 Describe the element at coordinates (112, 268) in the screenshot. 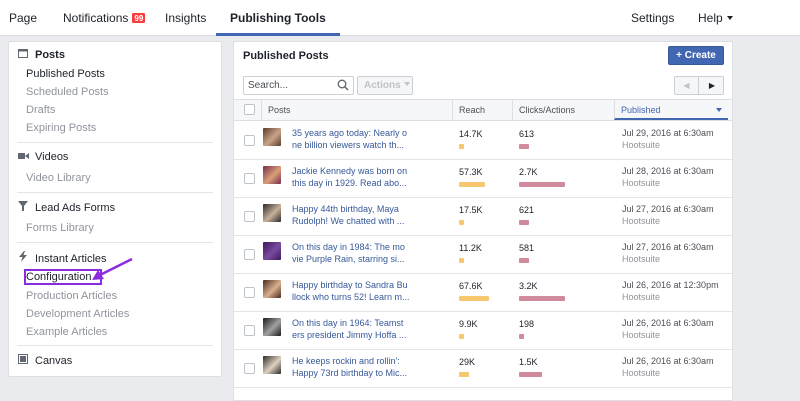

I see `annotation-arrow-icon` at that location.